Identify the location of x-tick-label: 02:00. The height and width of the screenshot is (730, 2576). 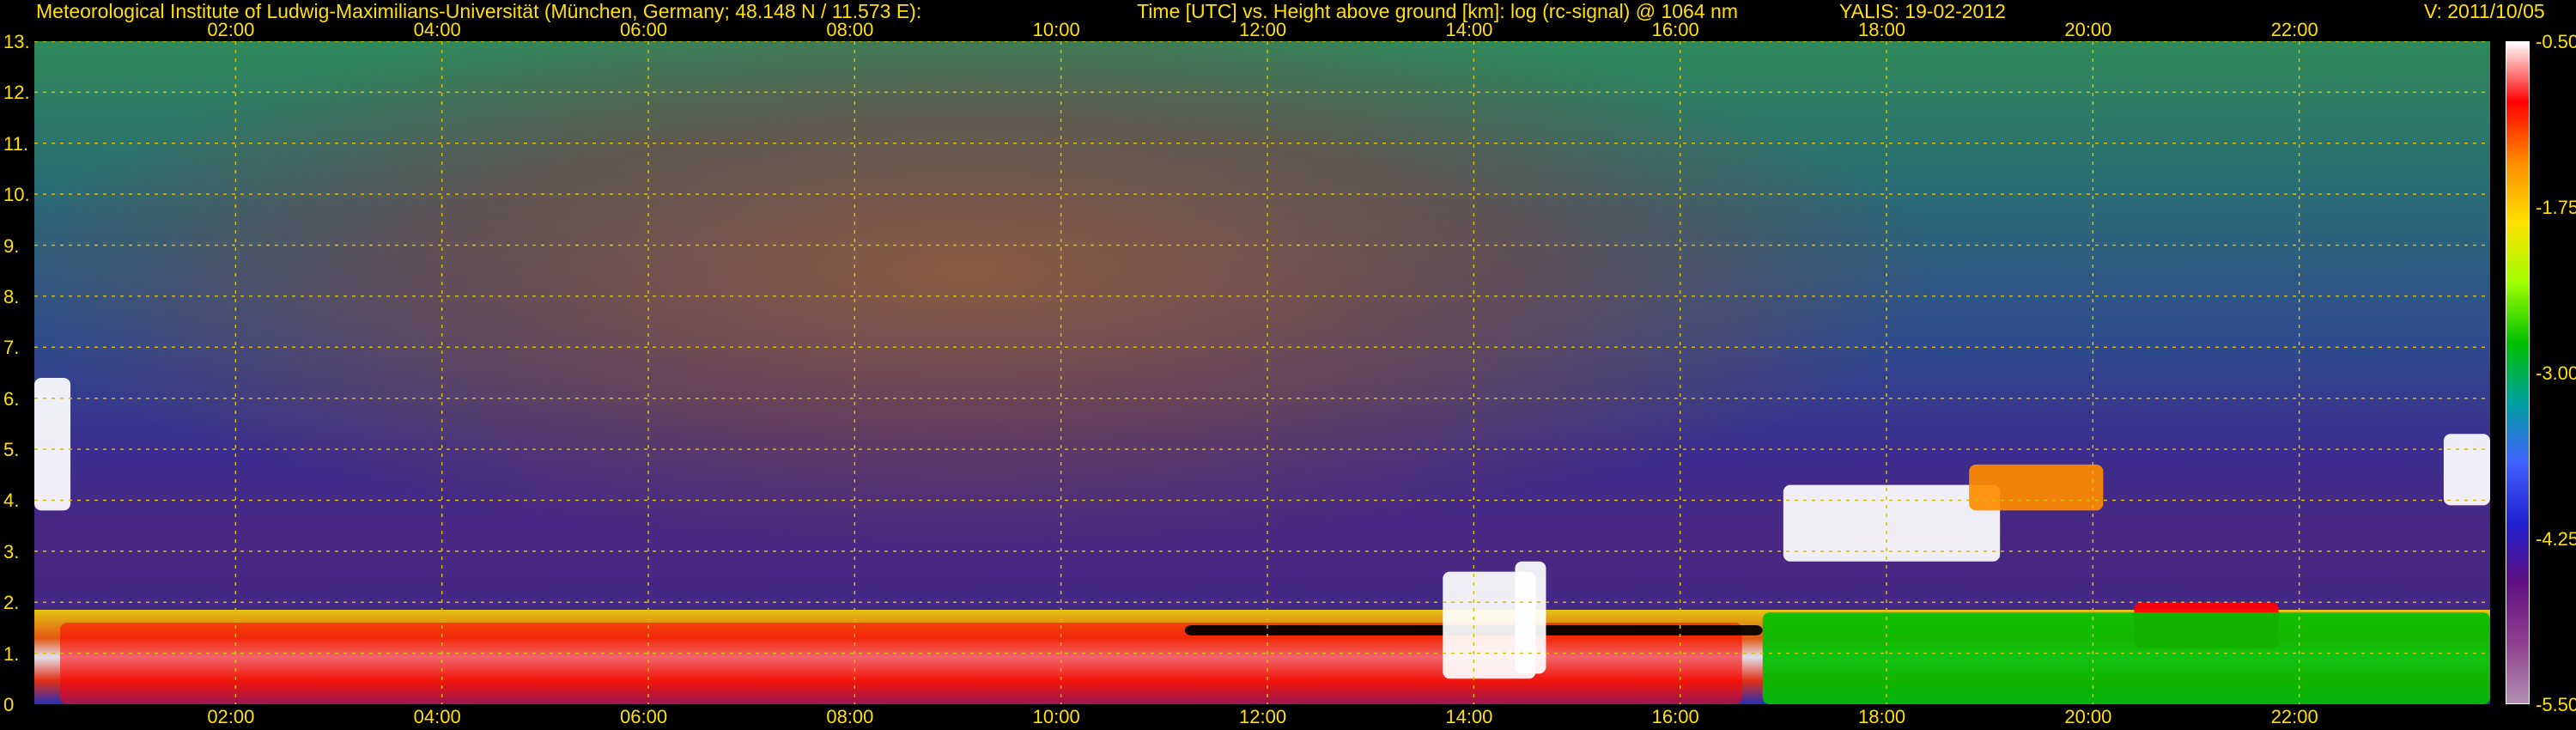
(231, 716).